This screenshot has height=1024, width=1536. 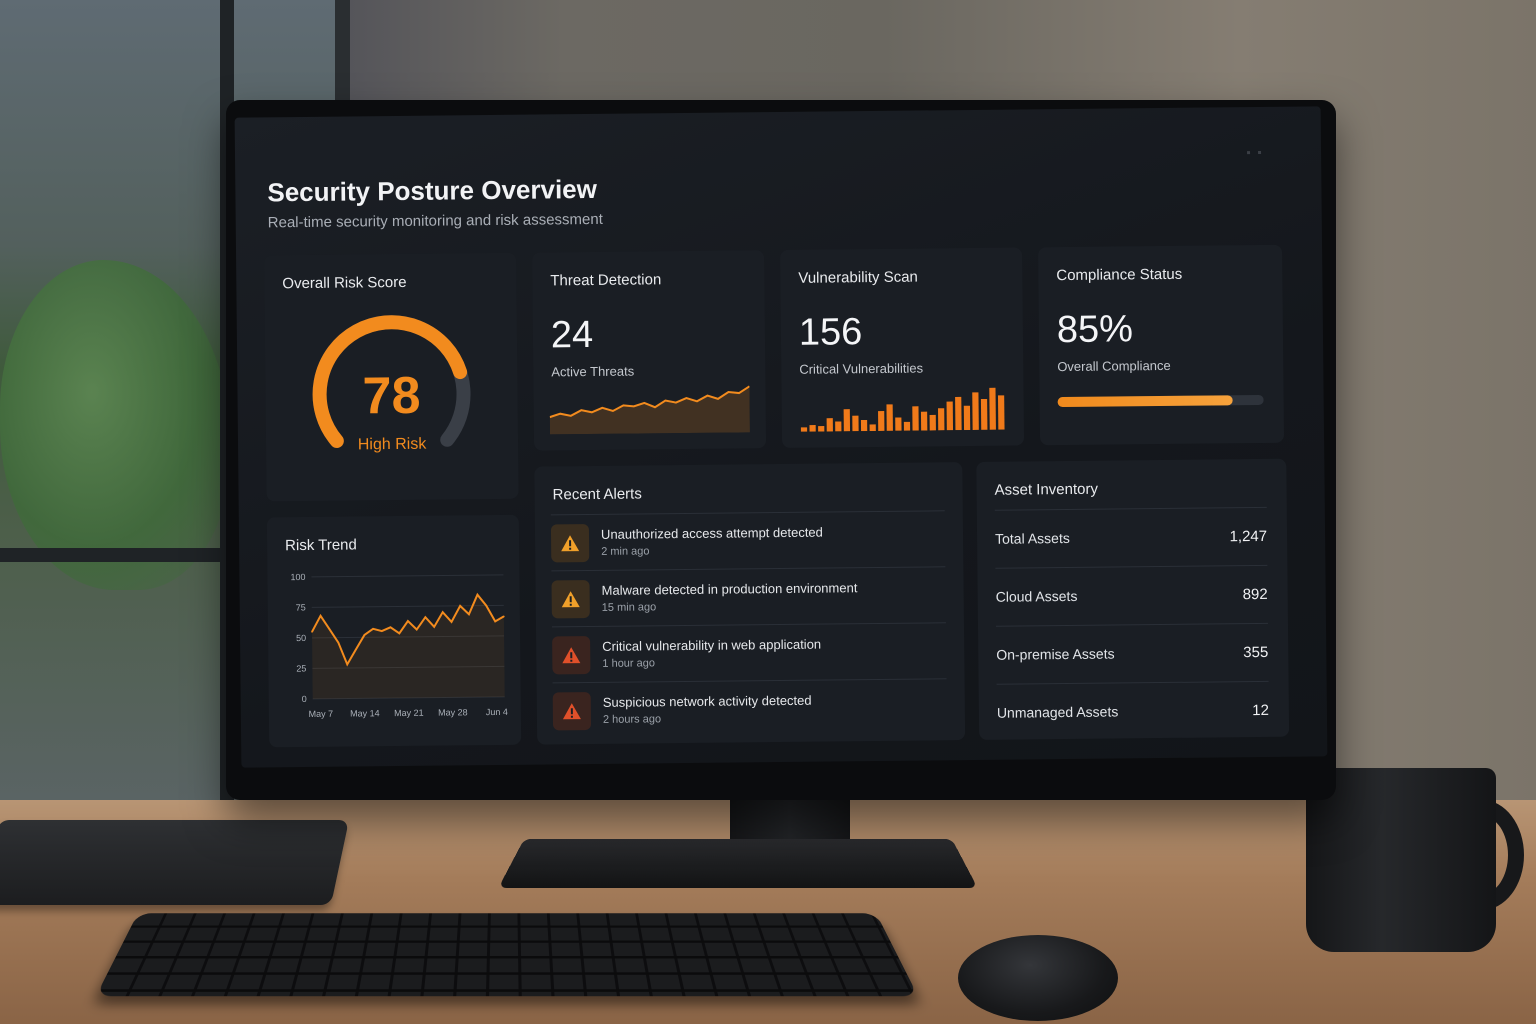 I want to click on asset-label: On-premise Assets, so click(x=1055, y=654).